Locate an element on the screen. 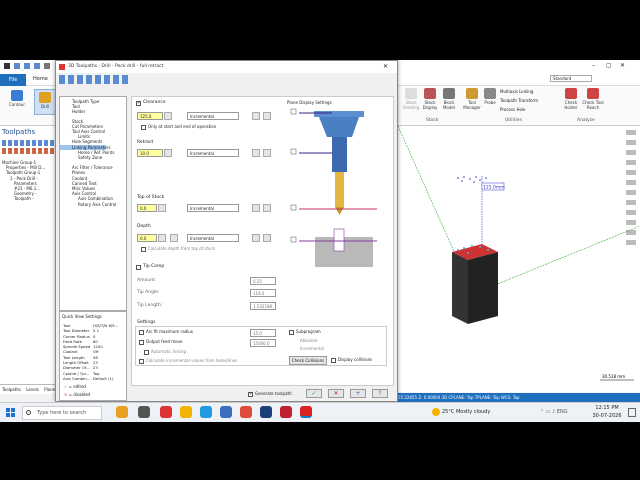 Image resolution: width=640 pixels, height=480 pixels. tip-amount-input: 0.25 is located at coordinates (263, 281).